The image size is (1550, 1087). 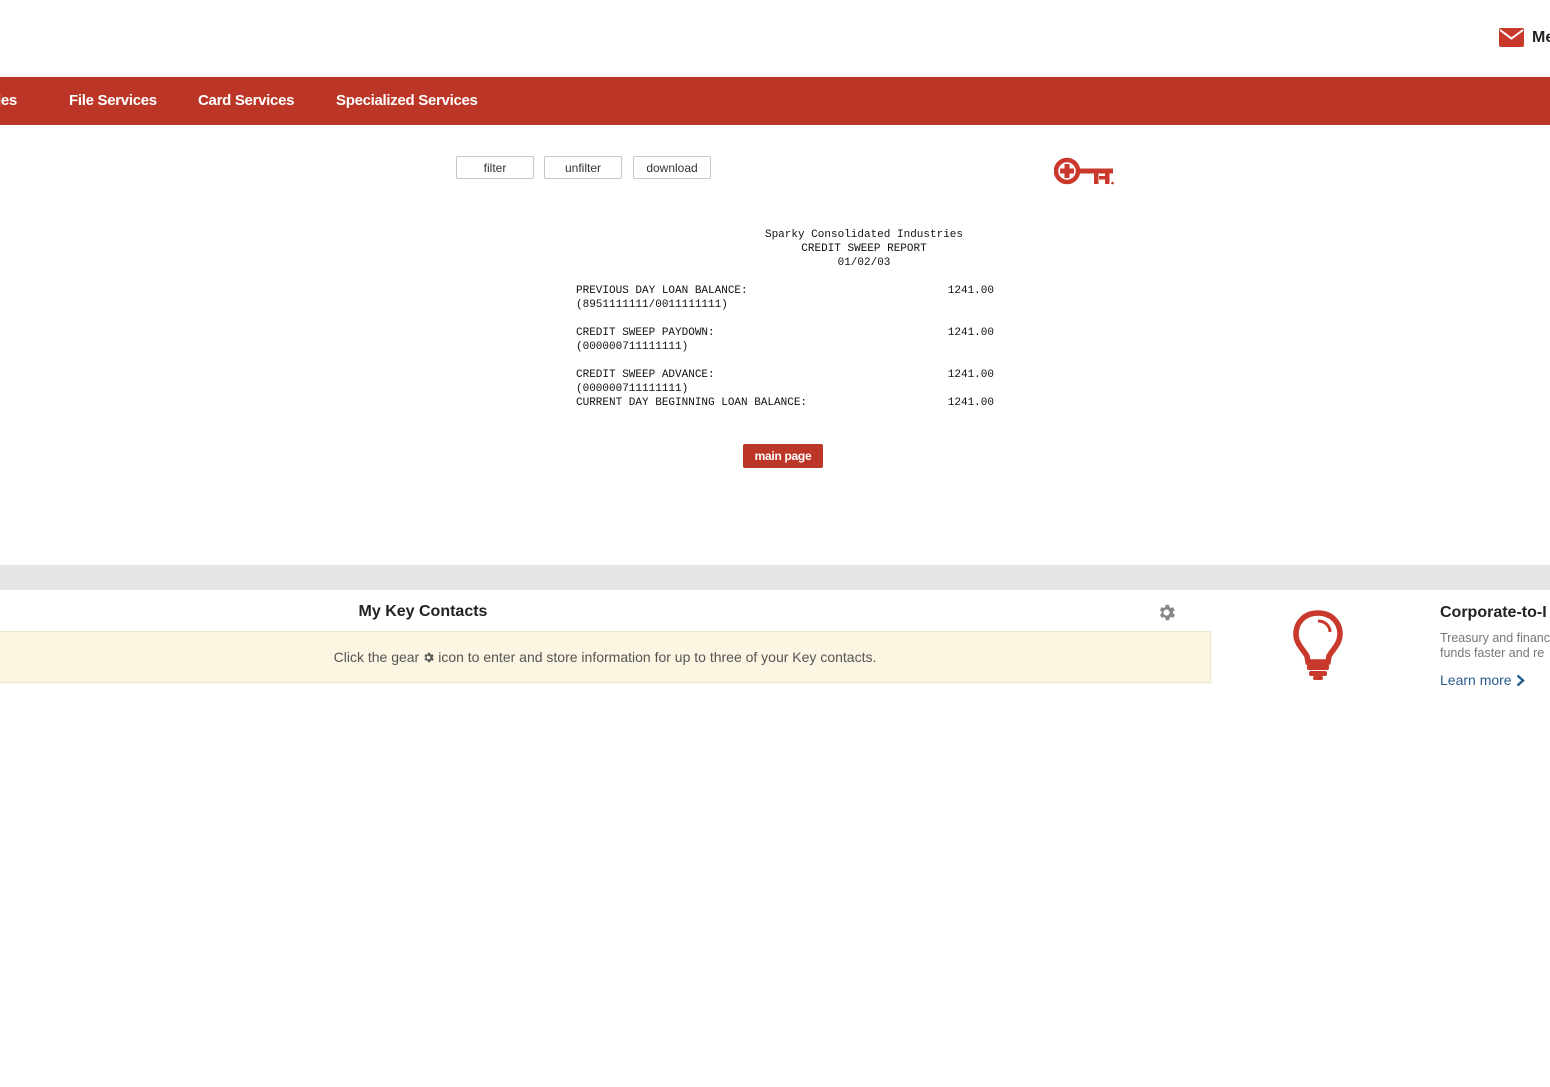 What do you see at coordinates (785, 333) in the screenshot?
I see `report-row: CREDIT SWEEP PAYDOWN: 1241.00` at bounding box center [785, 333].